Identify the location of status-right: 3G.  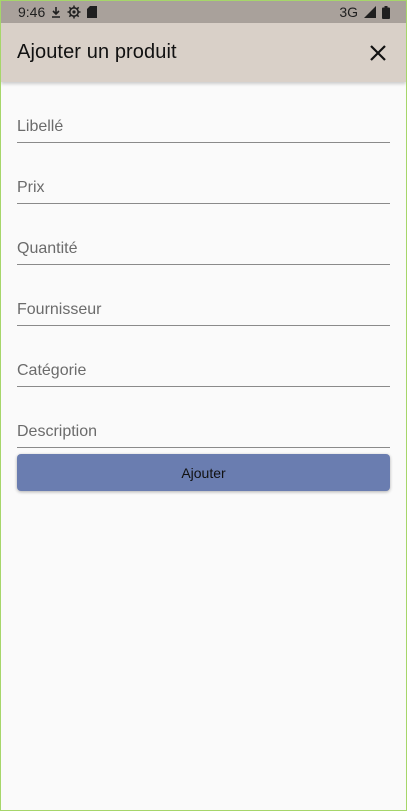
(364, 12).